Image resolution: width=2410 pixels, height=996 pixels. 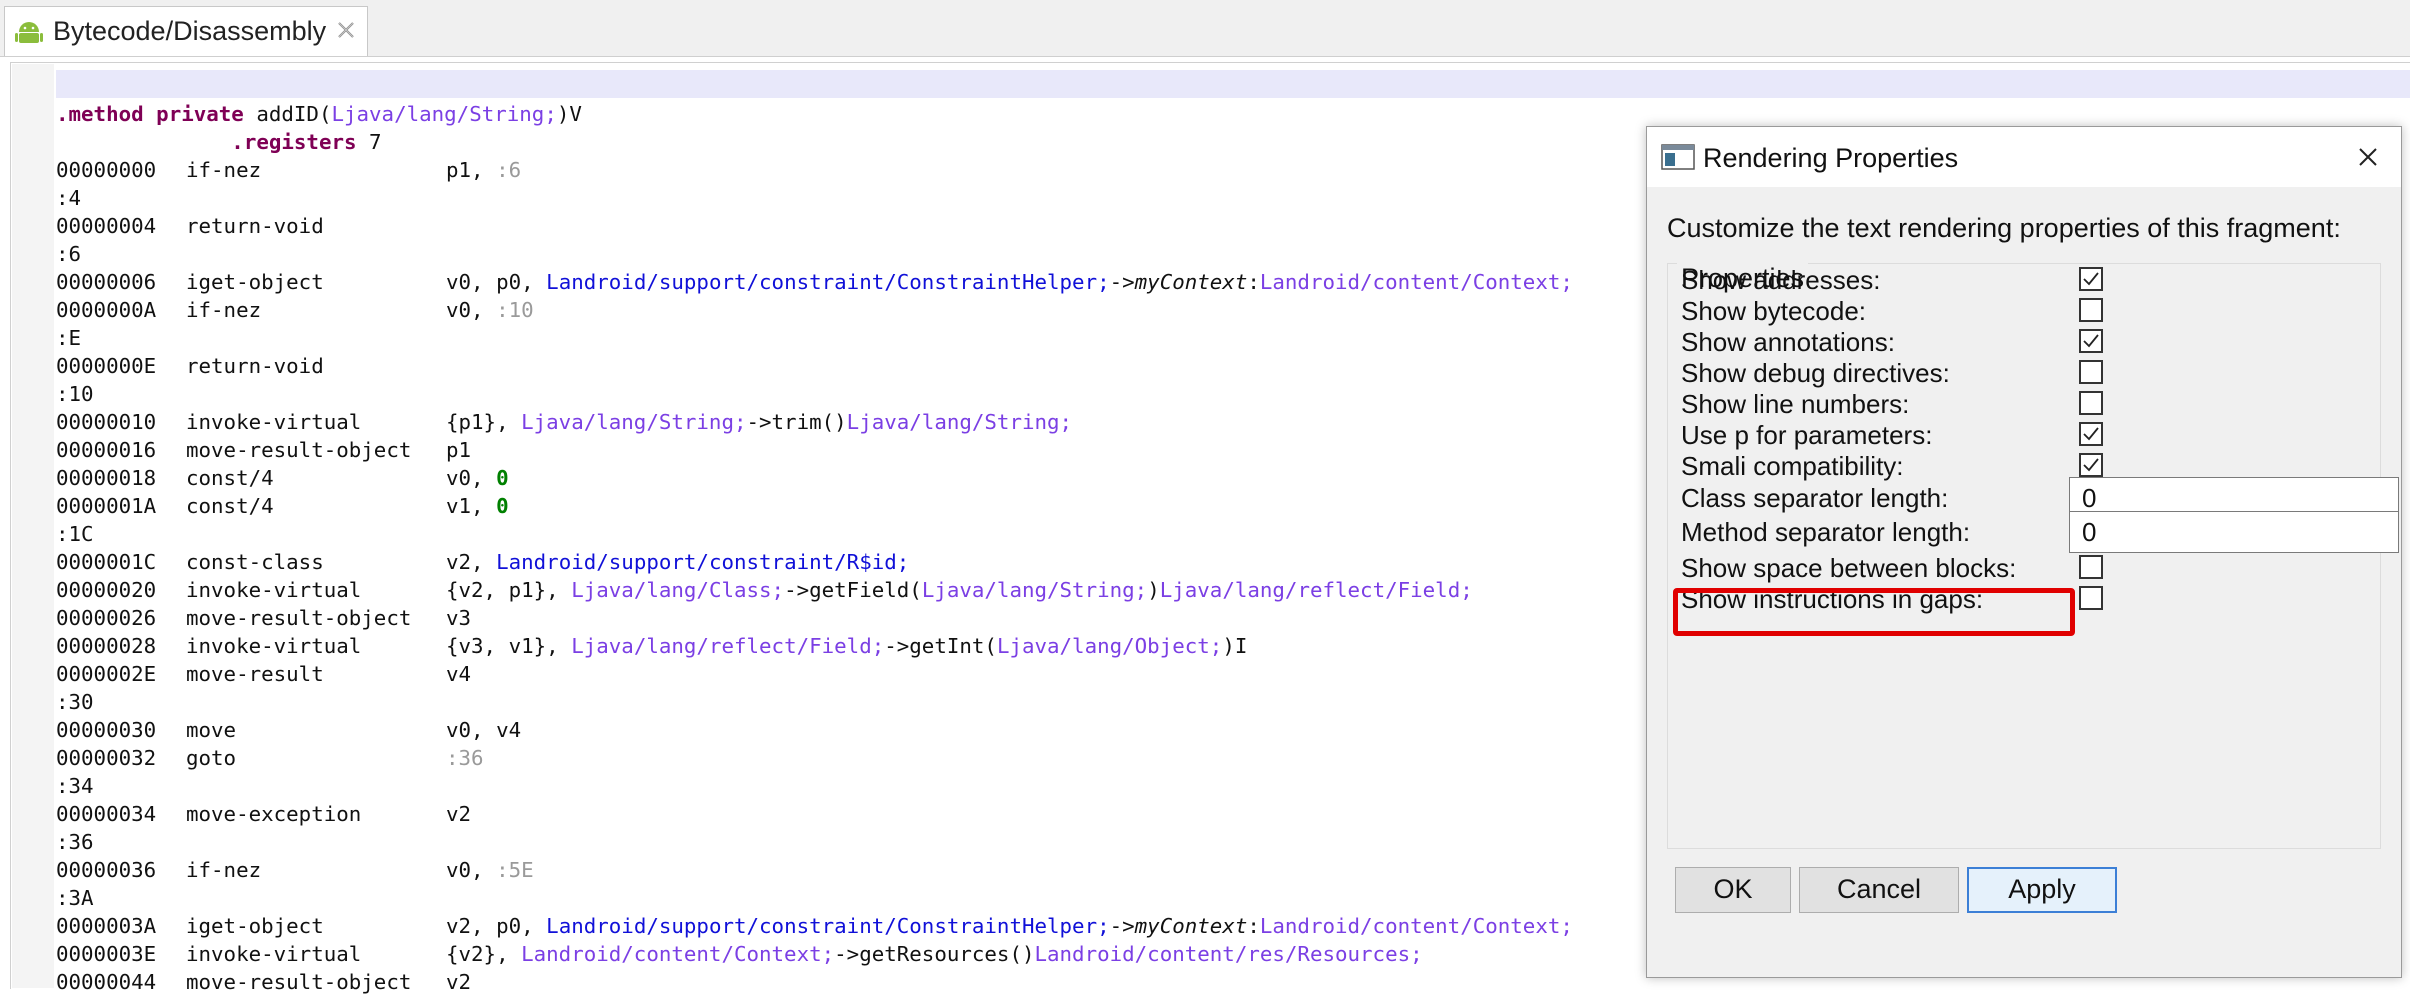 I want to click on code-token: :30, so click(x=75, y=702).